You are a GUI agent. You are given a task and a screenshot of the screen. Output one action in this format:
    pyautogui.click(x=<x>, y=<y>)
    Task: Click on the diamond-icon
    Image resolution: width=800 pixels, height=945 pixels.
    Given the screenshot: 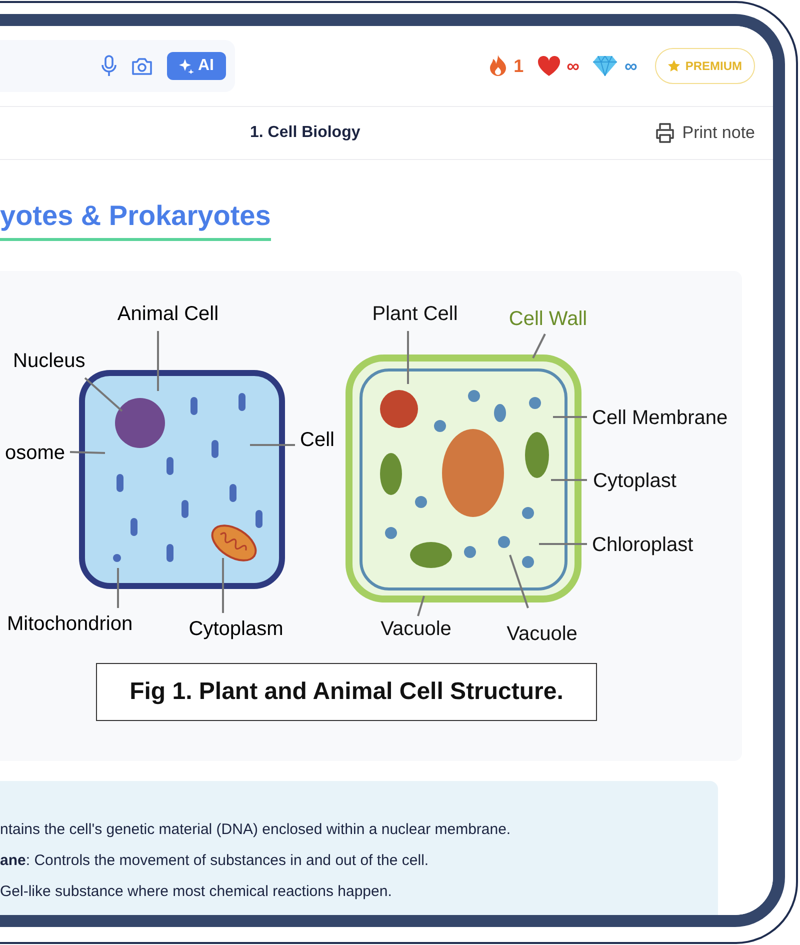 What is the action you would take?
    pyautogui.click(x=605, y=66)
    